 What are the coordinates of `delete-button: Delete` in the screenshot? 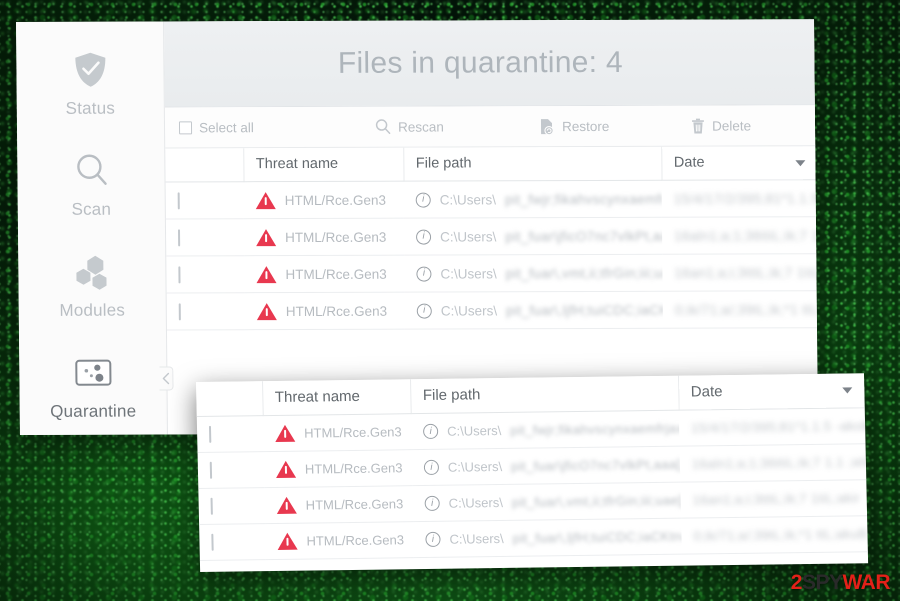 It's located at (721, 125).